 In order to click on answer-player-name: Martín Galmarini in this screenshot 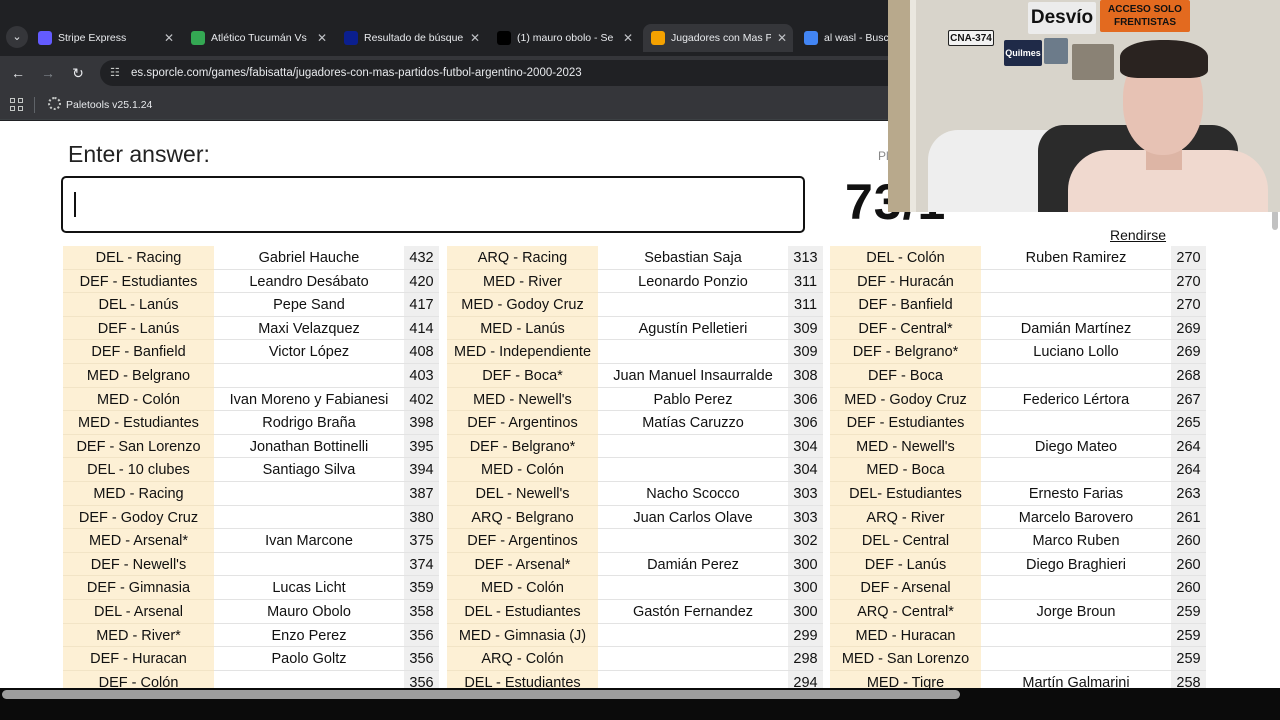, I will do `click(1076, 679)`.